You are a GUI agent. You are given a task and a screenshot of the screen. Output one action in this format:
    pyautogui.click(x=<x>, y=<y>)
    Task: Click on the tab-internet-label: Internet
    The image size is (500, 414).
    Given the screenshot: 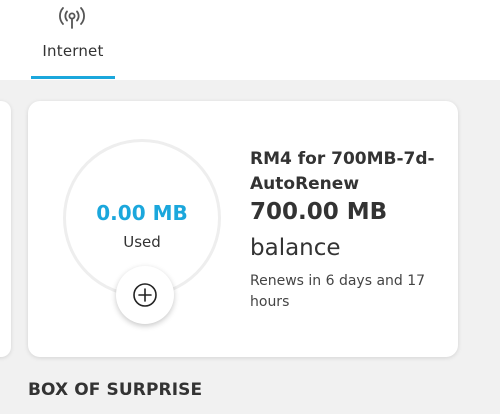 What is the action you would take?
    pyautogui.click(x=73, y=51)
    